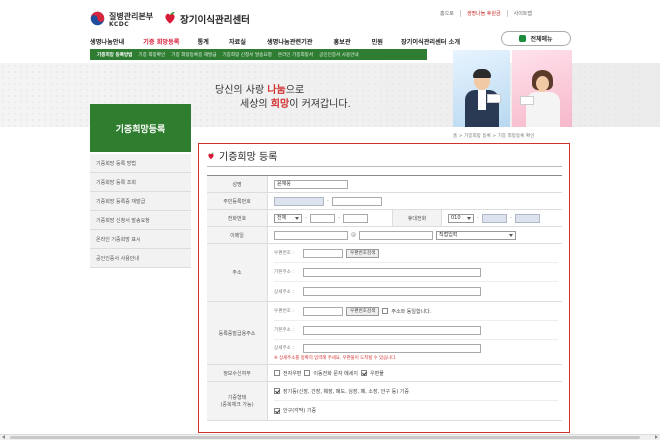  I want to click on mobile-mid-field, so click(494, 218).